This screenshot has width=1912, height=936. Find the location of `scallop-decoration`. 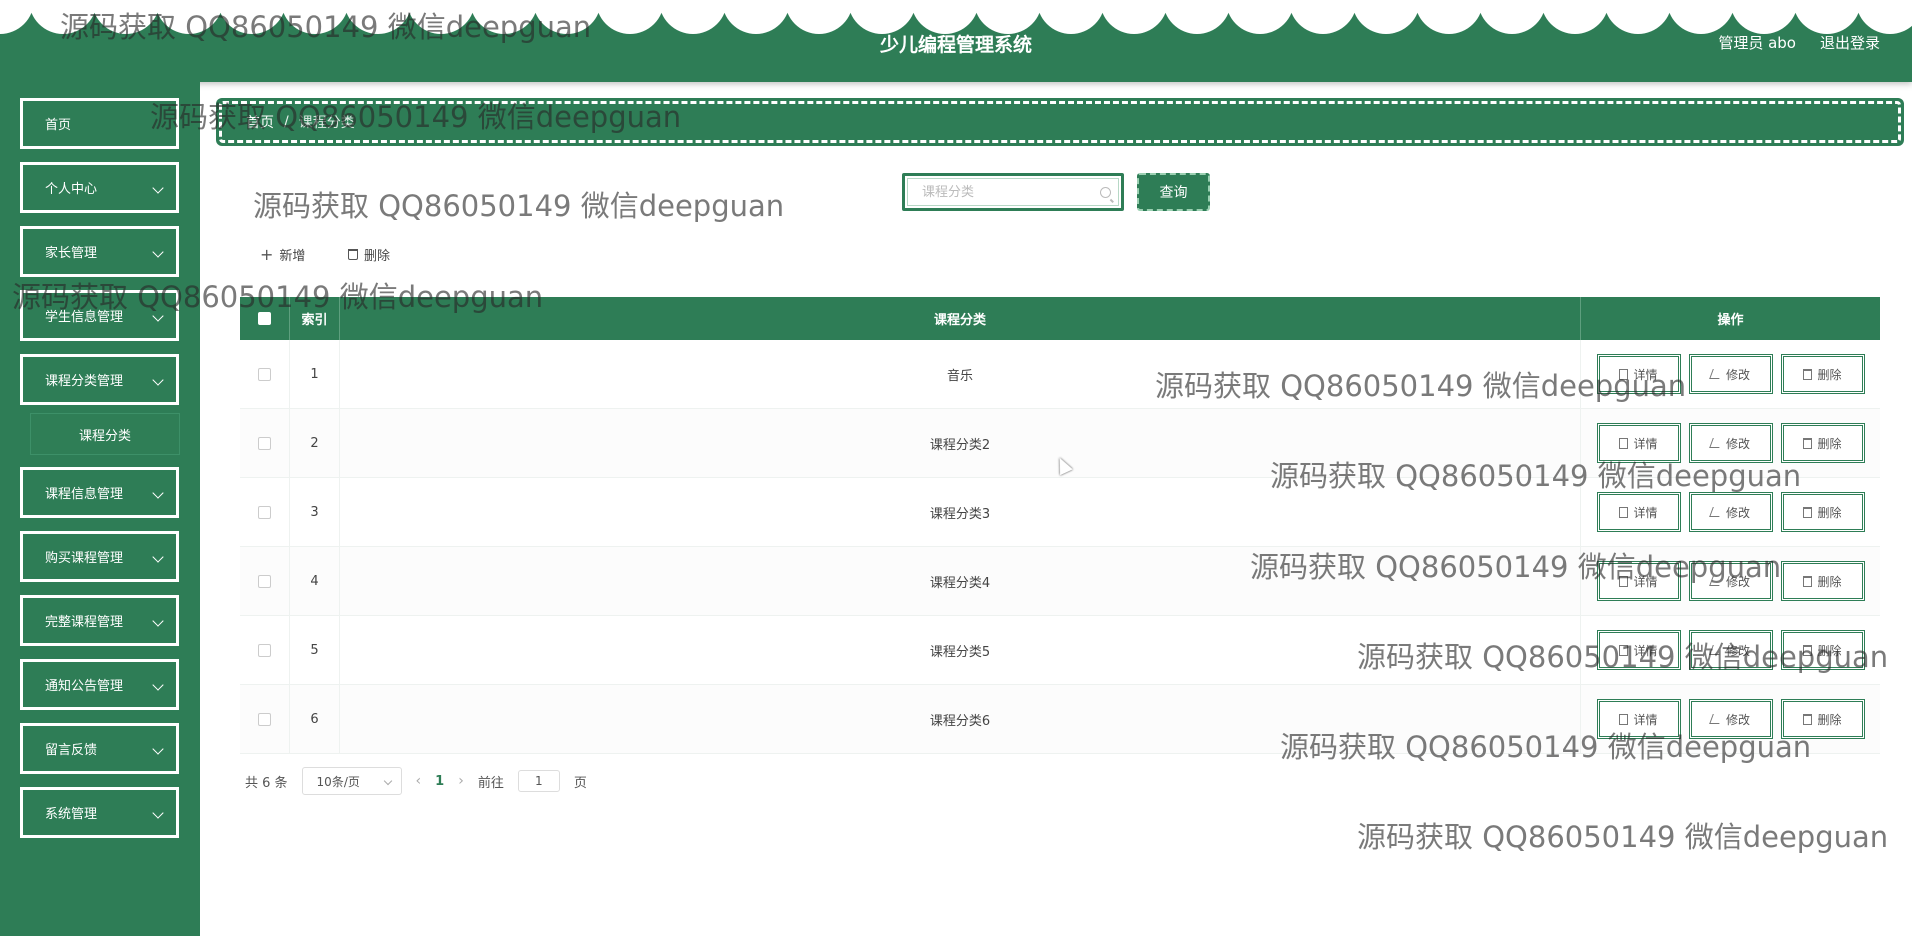

scallop-decoration is located at coordinates (956, 17).